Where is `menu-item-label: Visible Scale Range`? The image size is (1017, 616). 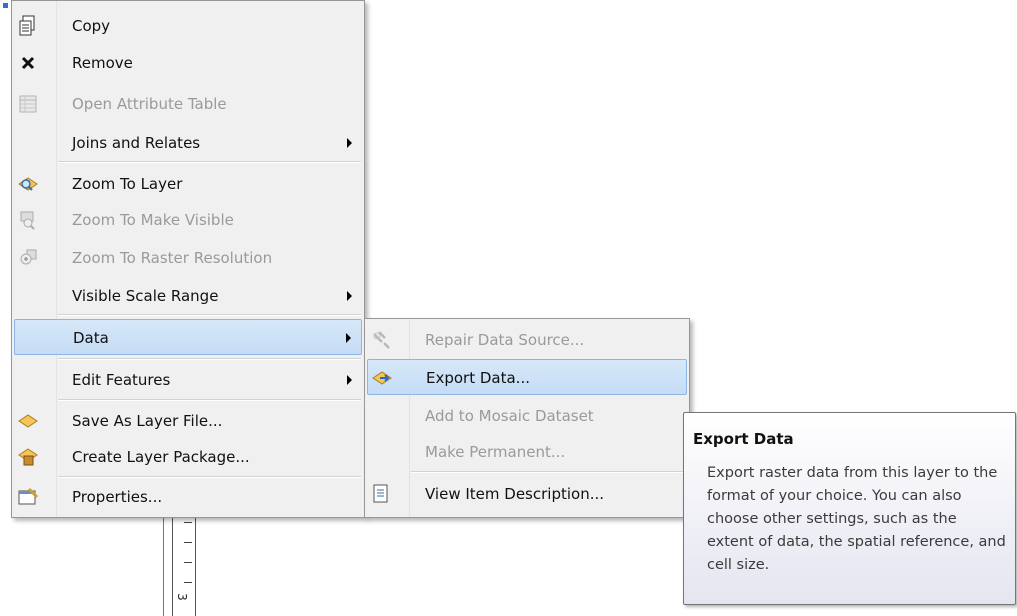
menu-item-label: Visible Scale Range is located at coordinates (145, 296).